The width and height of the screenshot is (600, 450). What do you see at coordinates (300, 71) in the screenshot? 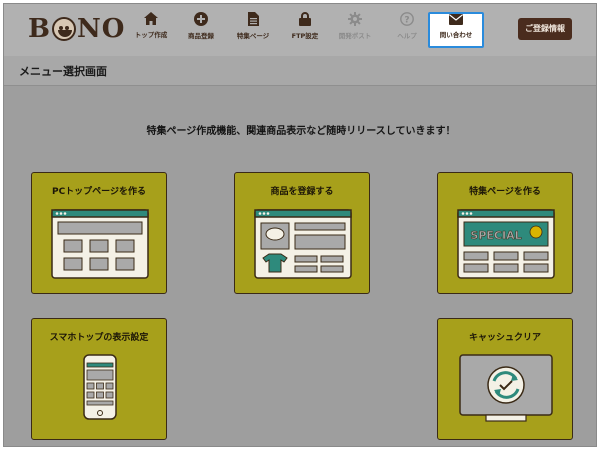
I see `subheader: メニュー選択画面` at bounding box center [300, 71].